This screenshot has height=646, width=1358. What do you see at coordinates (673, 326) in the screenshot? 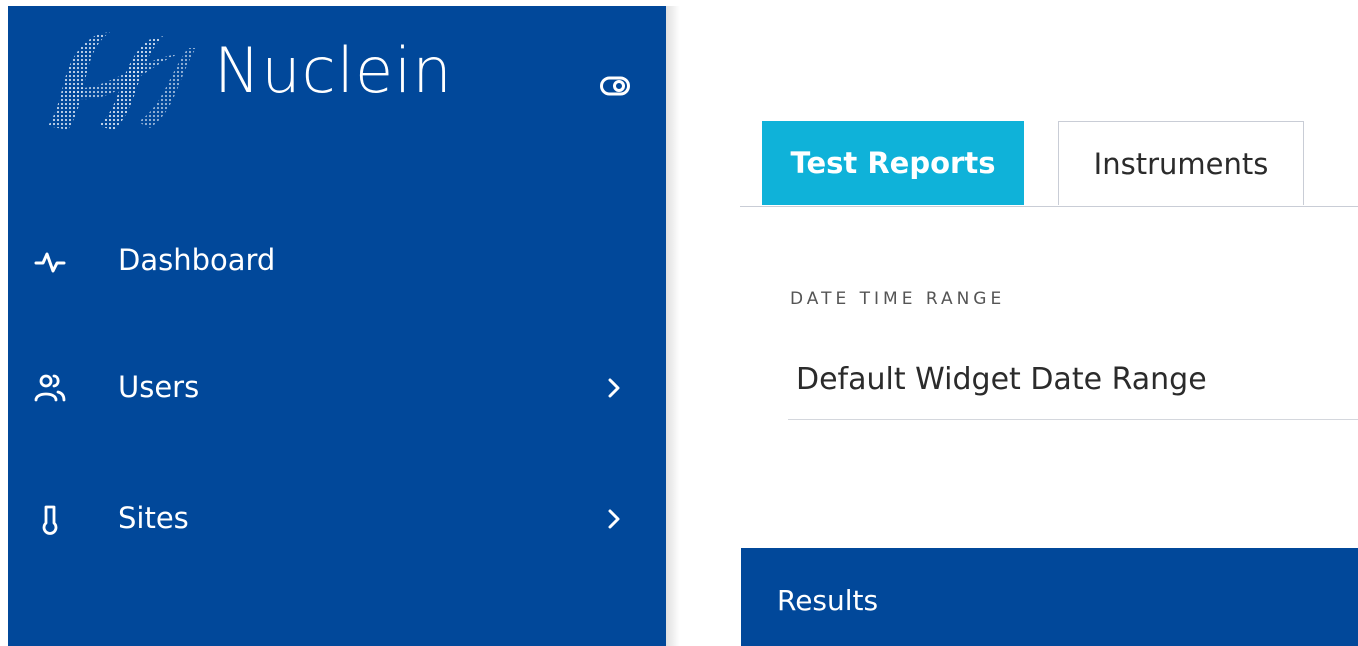
I see `sidebar-shadow` at bounding box center [673, 326].